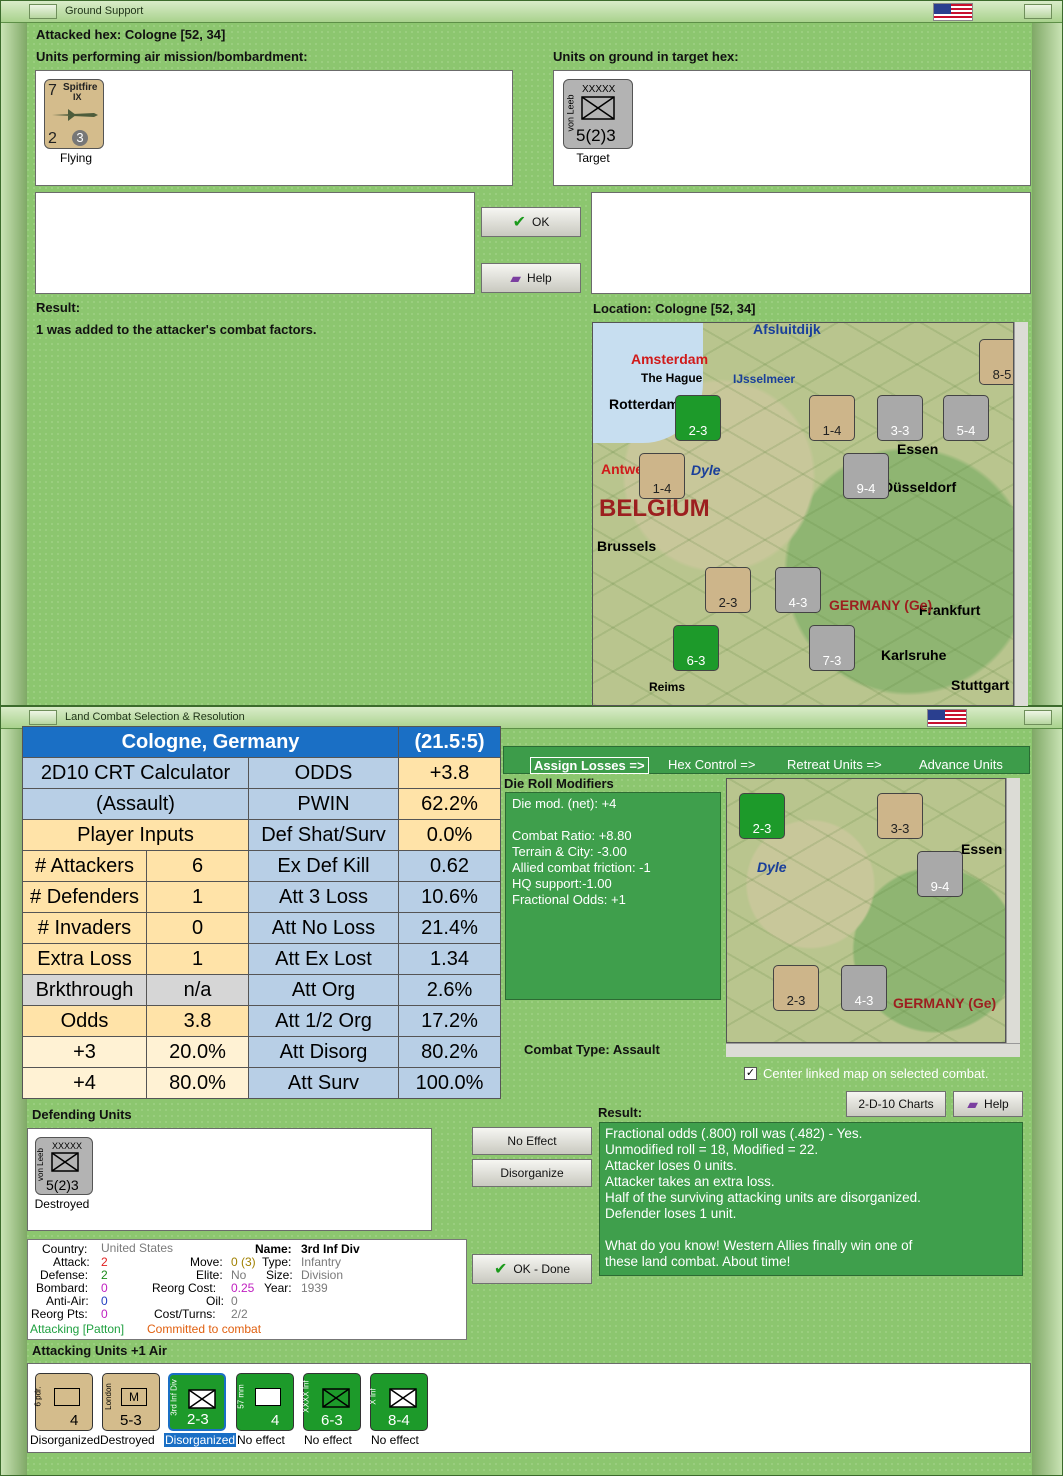 The image size is (1063, 1476). Describe the element at coordinates (980, 685) in the screenshot. I see `map-town-stuttgart: Stuttgart` at that location.